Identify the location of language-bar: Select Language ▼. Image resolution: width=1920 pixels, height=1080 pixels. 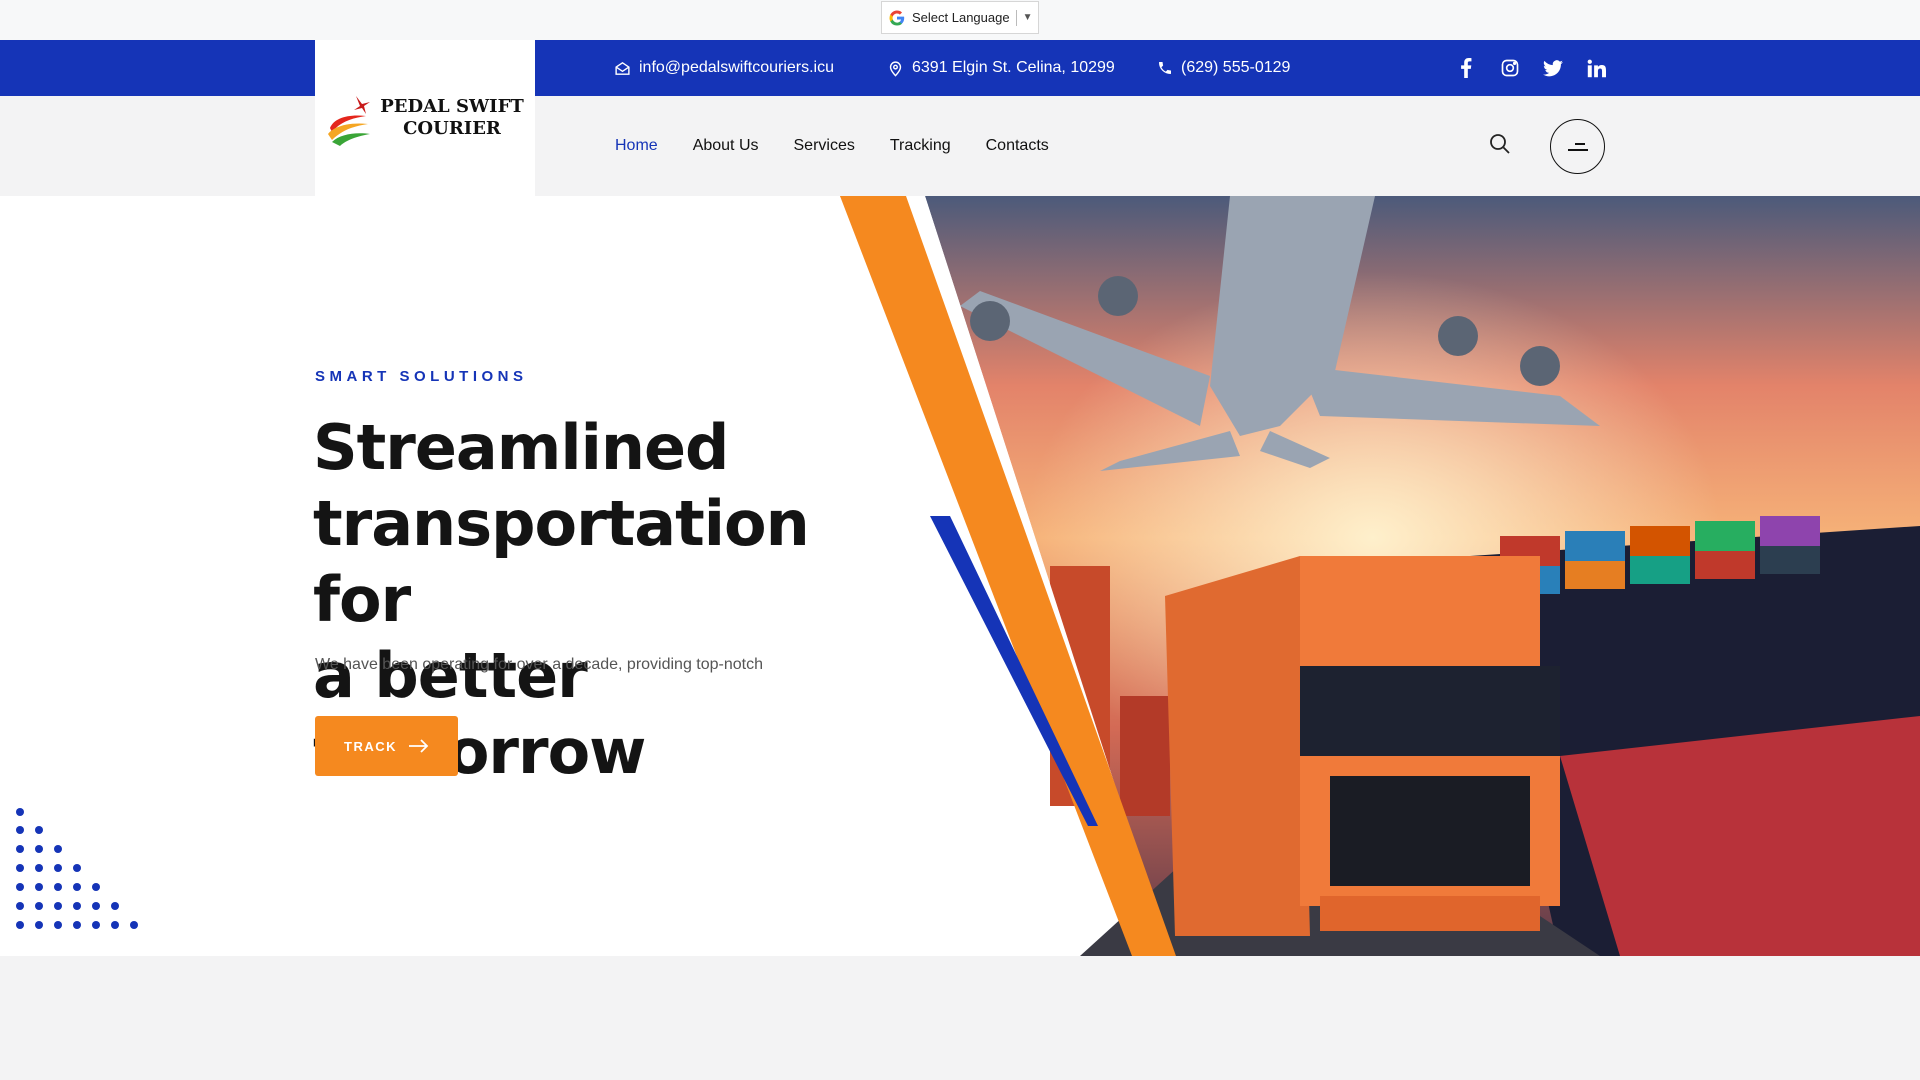
(960, 20).